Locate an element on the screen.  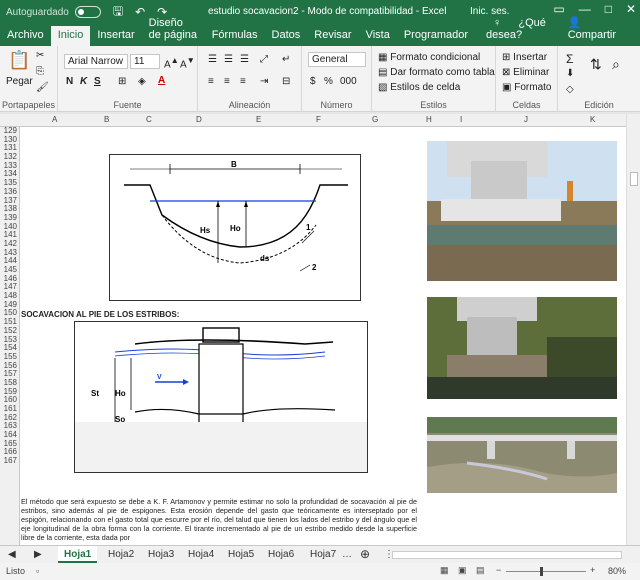
photo-bridge-pier-erosion is located at coordinates (522, 211).